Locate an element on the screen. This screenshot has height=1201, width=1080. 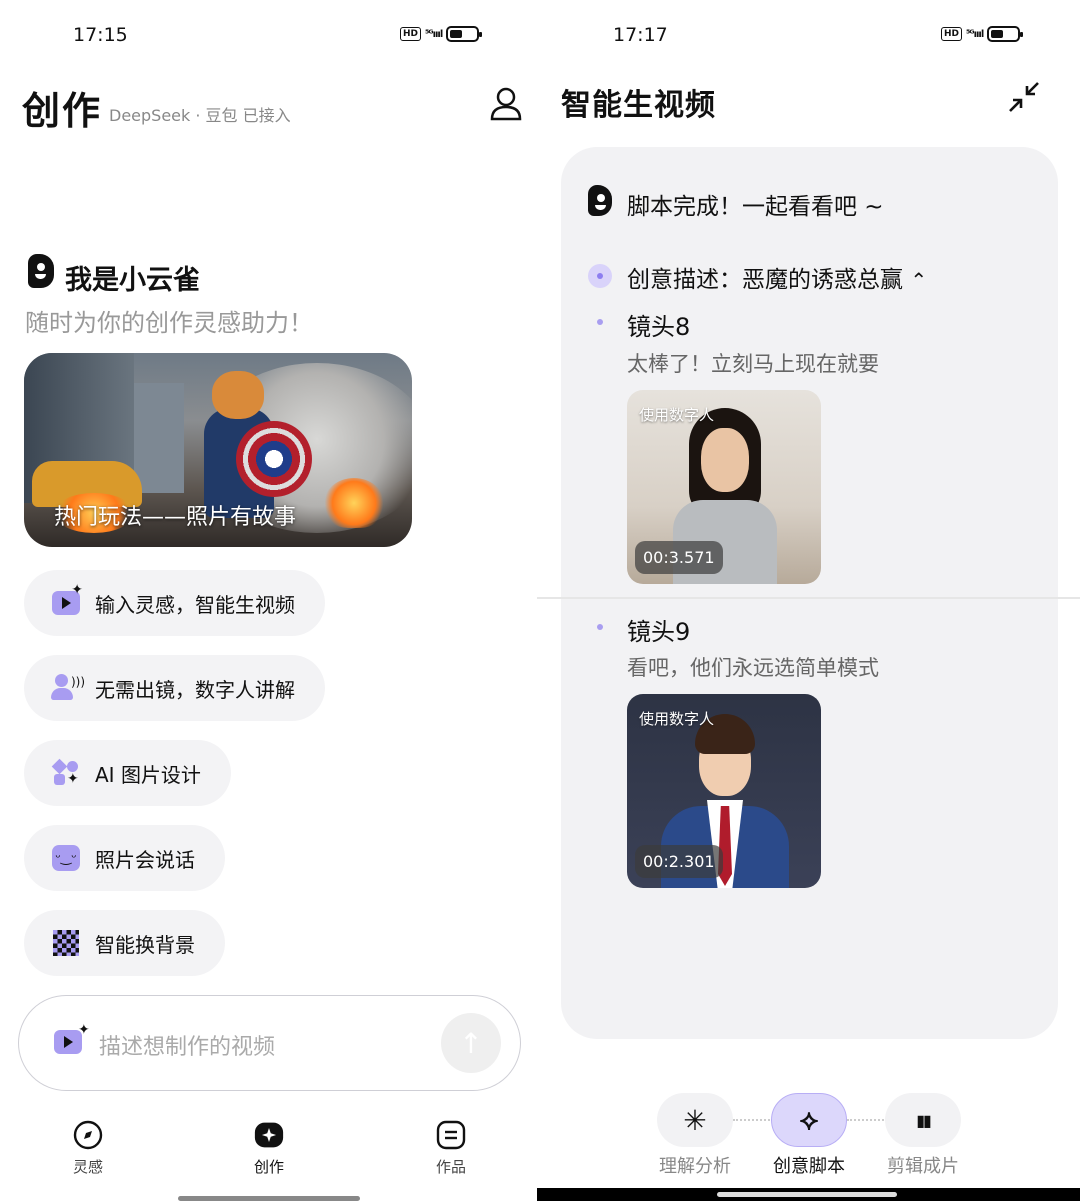
divider is located at coordinates (808, 598).